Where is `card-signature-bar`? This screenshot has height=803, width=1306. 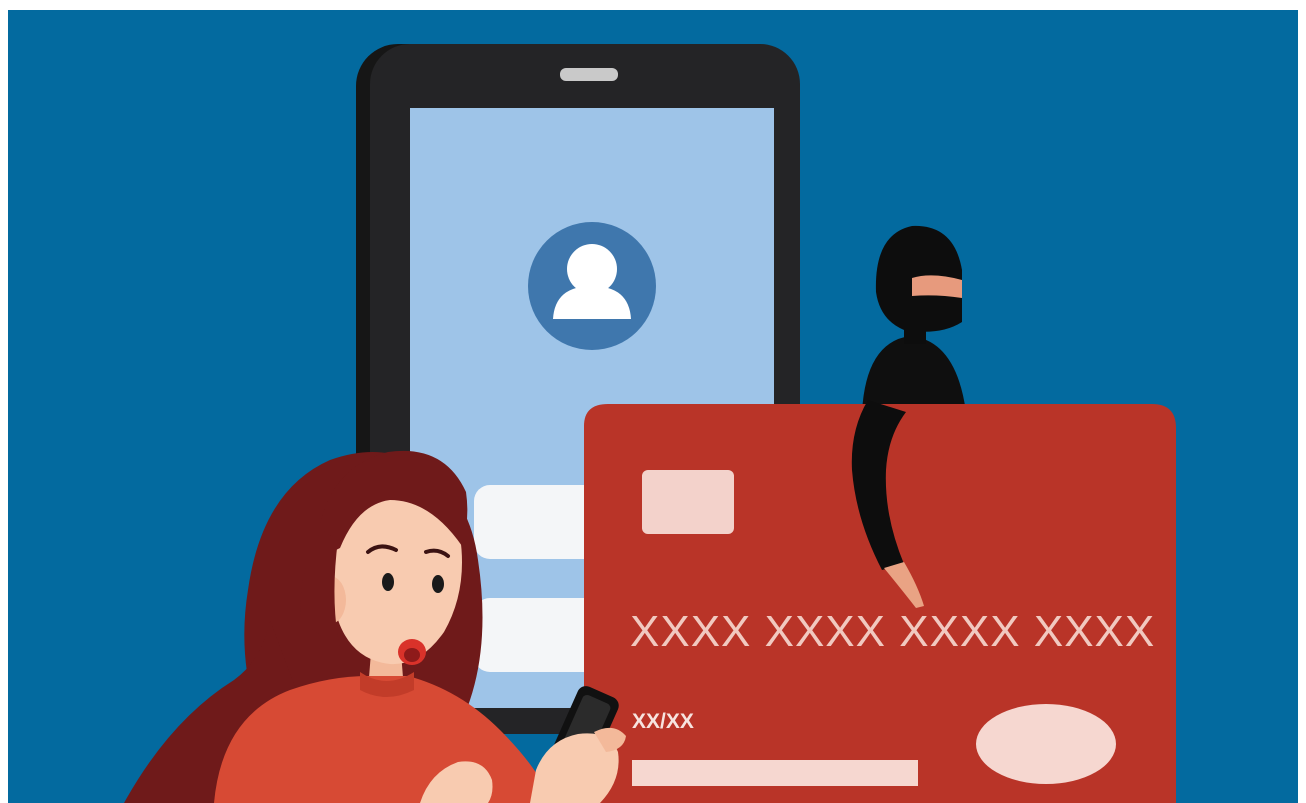
card-signature-bar is located at coordinates (775, 773).